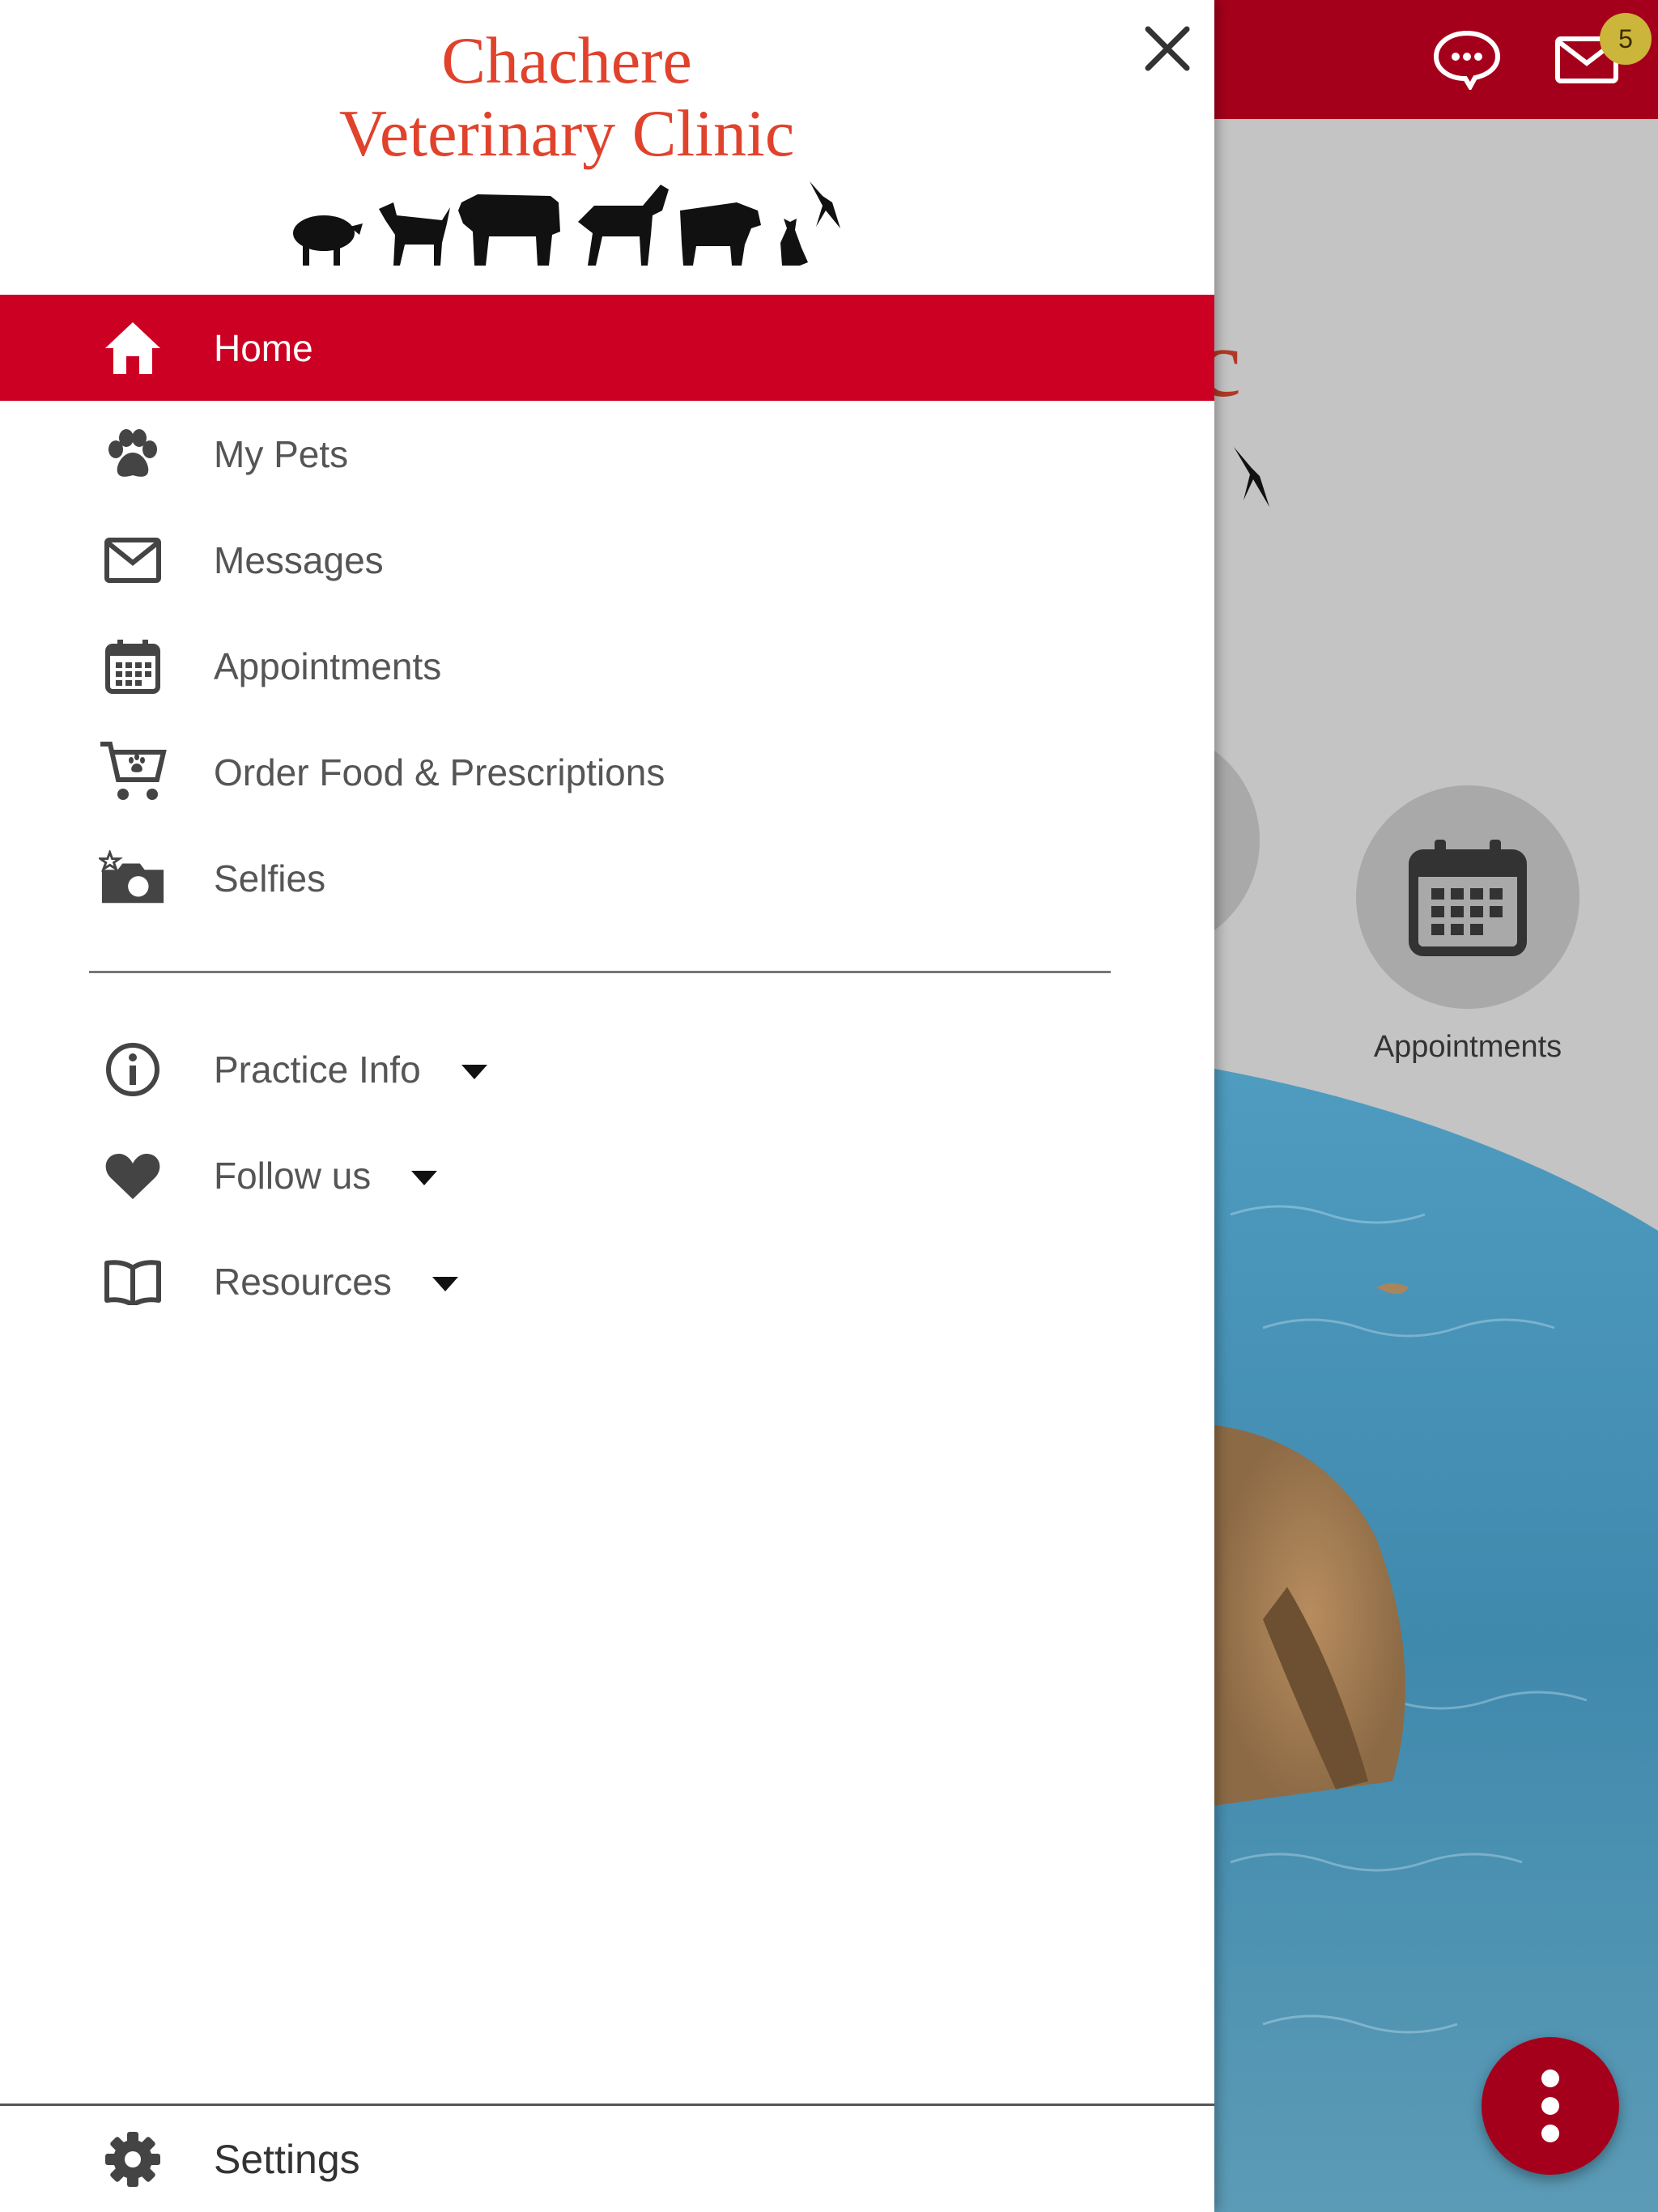  What do you see at coordinates (607, 2105) in the screenshot?
I see `settings-divider` at bounding box center [607, 2105].